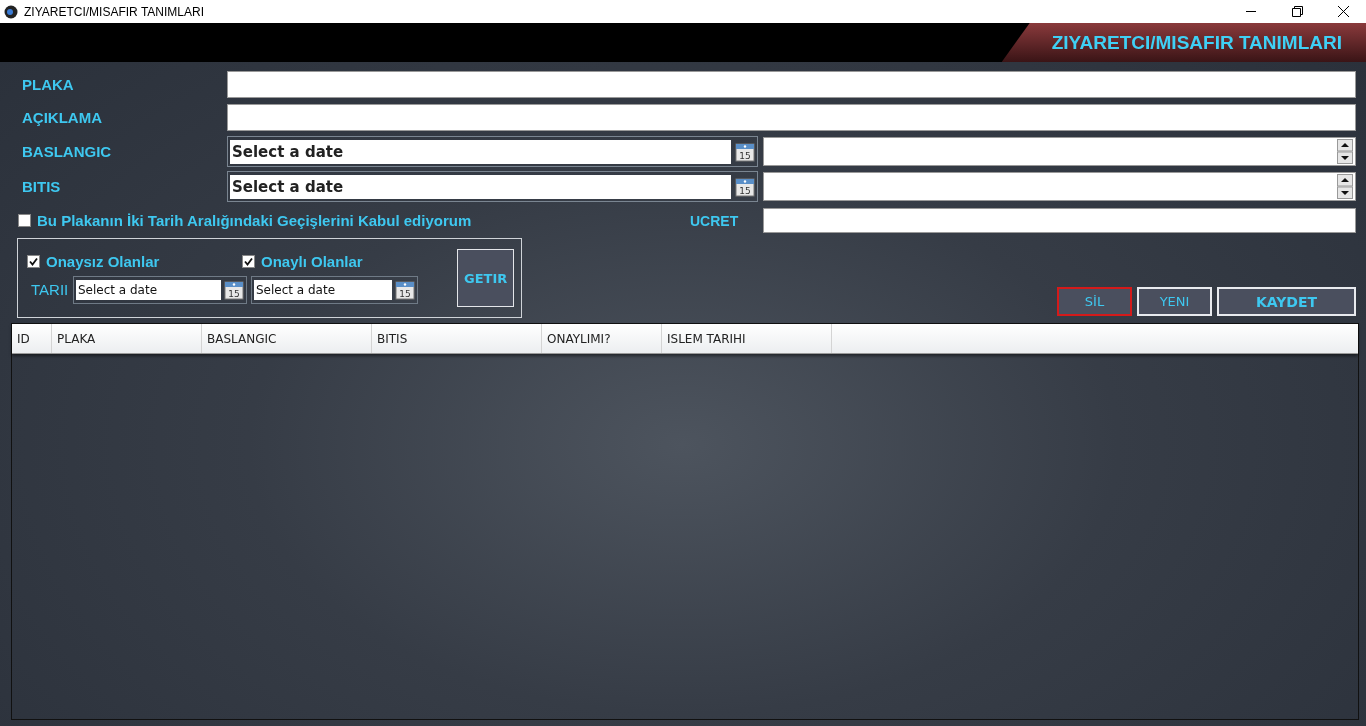 The image size is (1366, 726). I want to click on column-header: BASLANGIC, so click(287, 338).